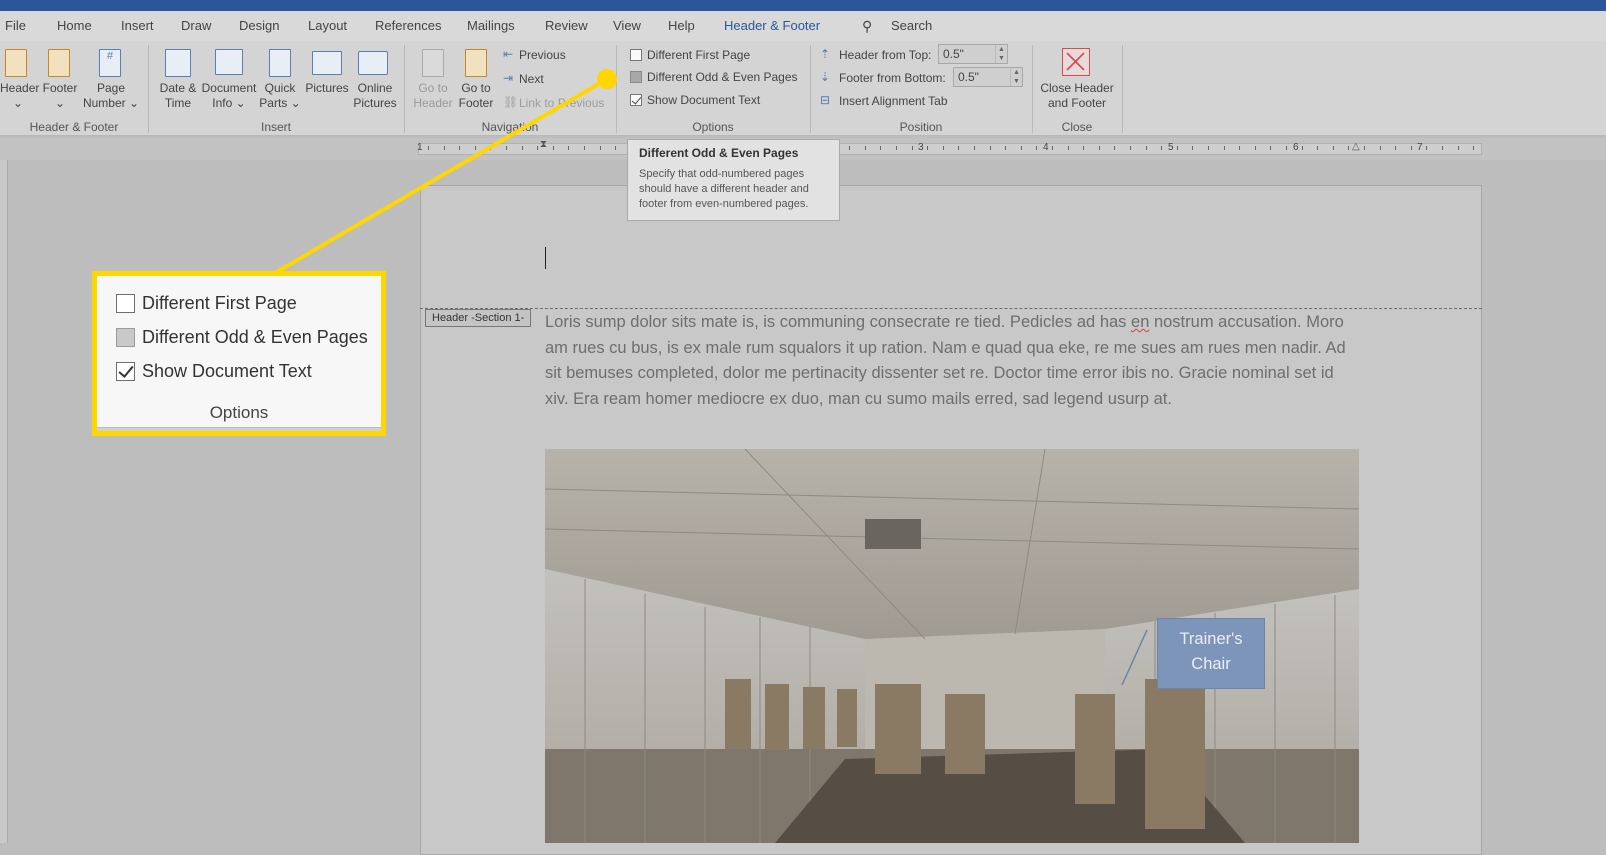  I want to click on group-label-header-footer: Header & Footer, so click(74, 127).